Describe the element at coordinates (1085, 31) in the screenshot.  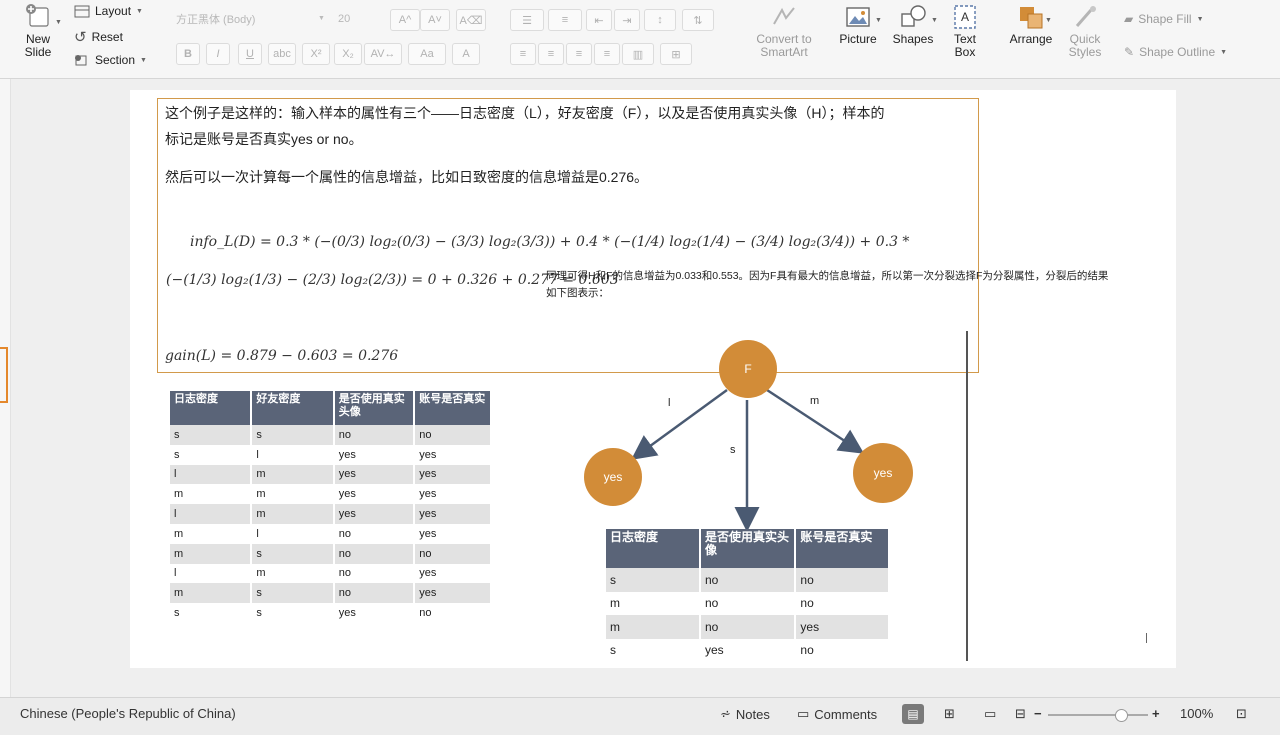
I see `quick-styles-button: Quick Styles` at that location.